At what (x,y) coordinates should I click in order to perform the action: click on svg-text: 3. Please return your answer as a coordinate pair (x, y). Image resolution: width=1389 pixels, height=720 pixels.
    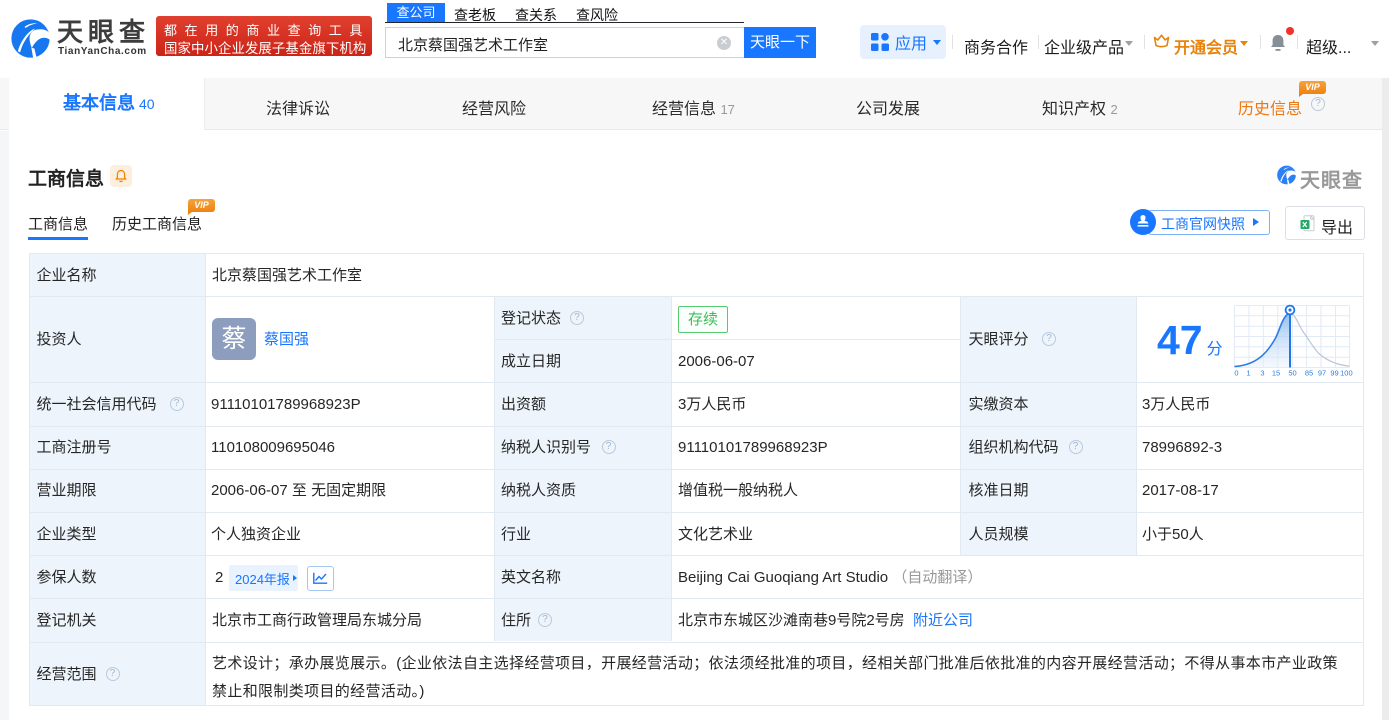
    Looking at the image, I should click on (1262, 373).